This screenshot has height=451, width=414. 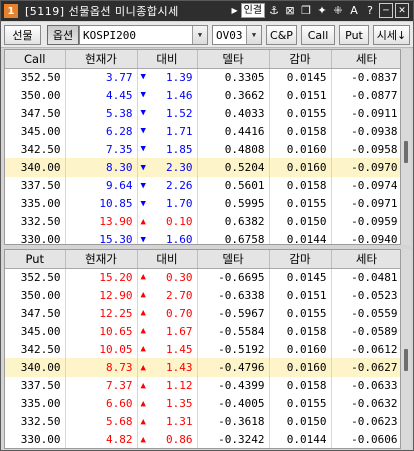 I want to click on theta-cell: -0.0971, so click(x=365, y=203).